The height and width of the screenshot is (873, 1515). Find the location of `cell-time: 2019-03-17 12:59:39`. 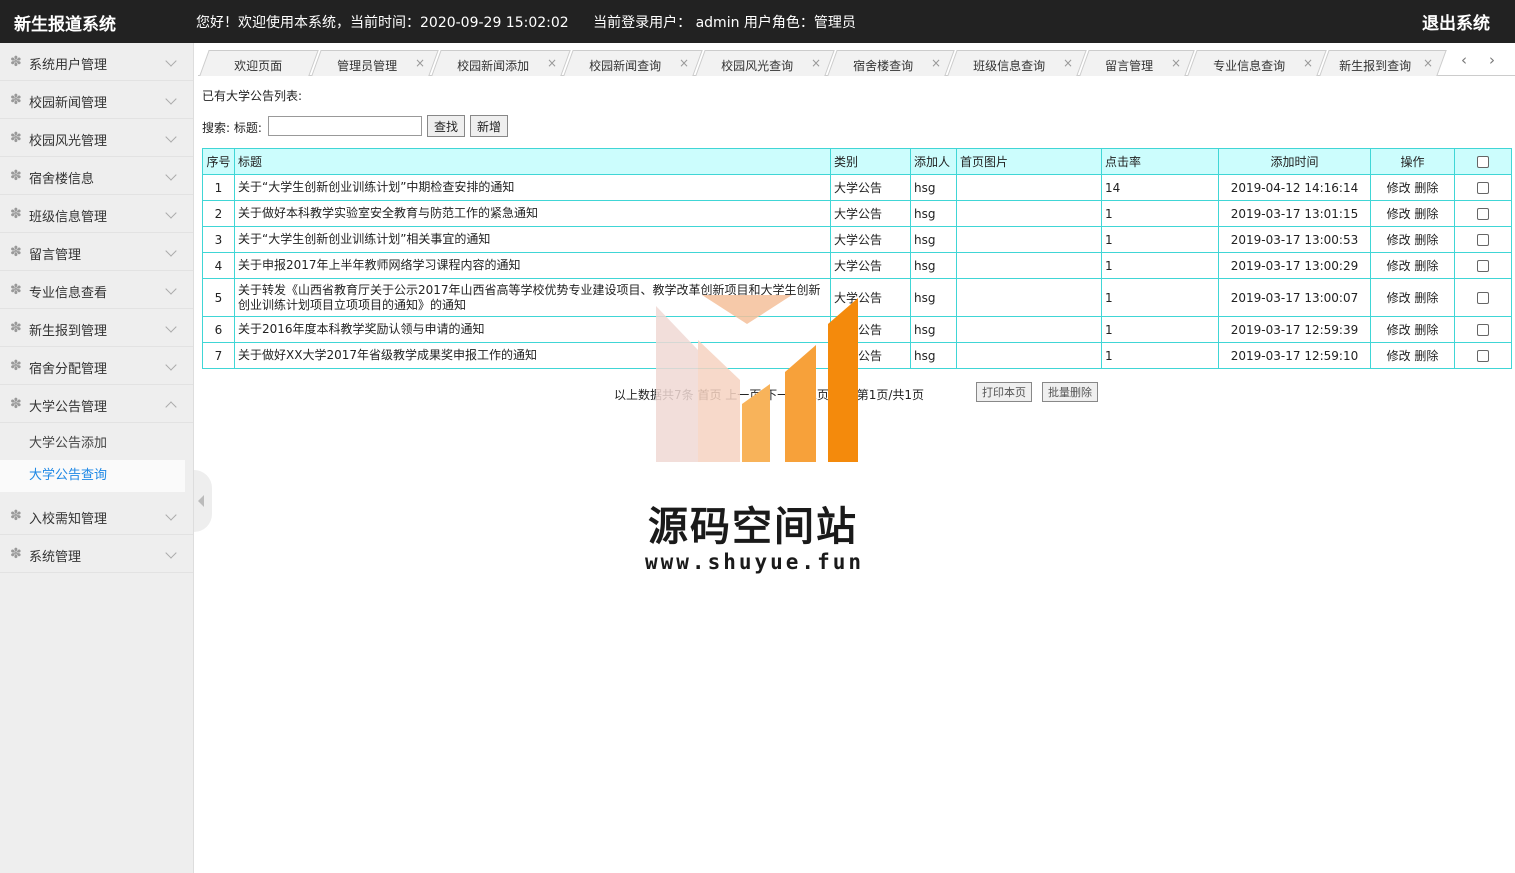

cell-time: 2019-03-17 12:59:39 is located at coordinates (1294, 329).